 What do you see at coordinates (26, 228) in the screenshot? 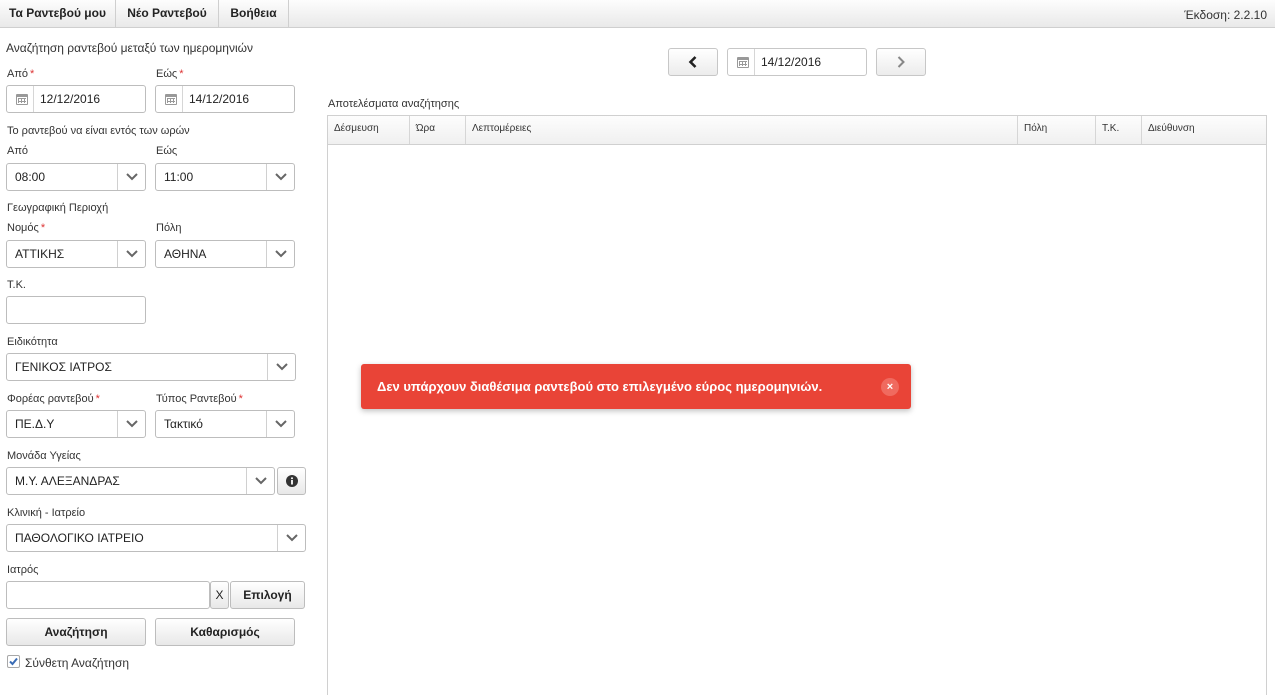
I see `prefecture-label: Νομός *` at bounding box center [26, 228].